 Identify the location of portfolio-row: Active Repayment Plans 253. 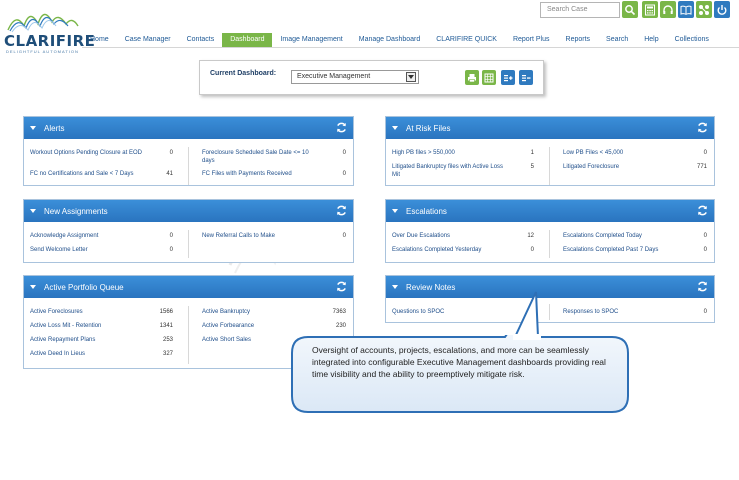
(101, 340).